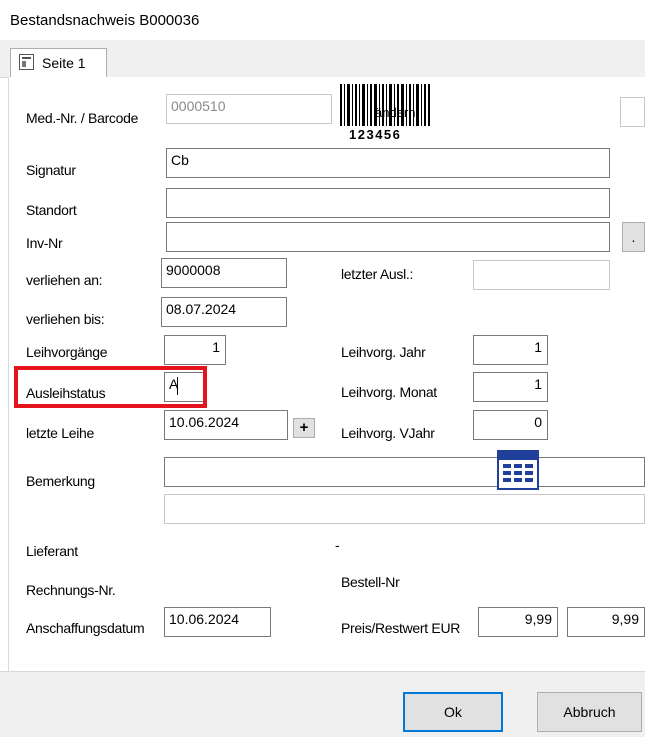 This screenshot has height=737, width=645. What do you see at coordinates (224, 312) in the screenshot?
I see `verliehen-bis-field: 08.07.2024` at bounding box center [224, 312].